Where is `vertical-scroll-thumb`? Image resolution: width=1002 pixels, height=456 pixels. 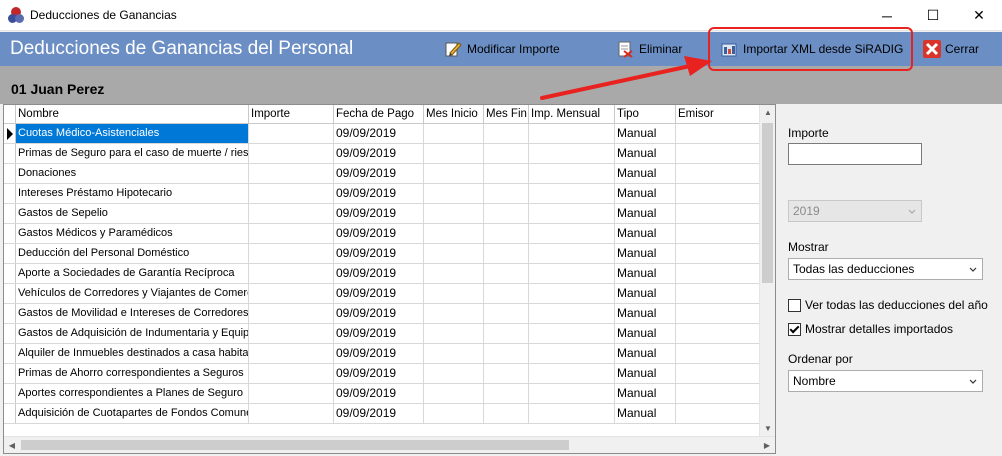
vertical-scroll-thumb is located at coordinates (767, 203).